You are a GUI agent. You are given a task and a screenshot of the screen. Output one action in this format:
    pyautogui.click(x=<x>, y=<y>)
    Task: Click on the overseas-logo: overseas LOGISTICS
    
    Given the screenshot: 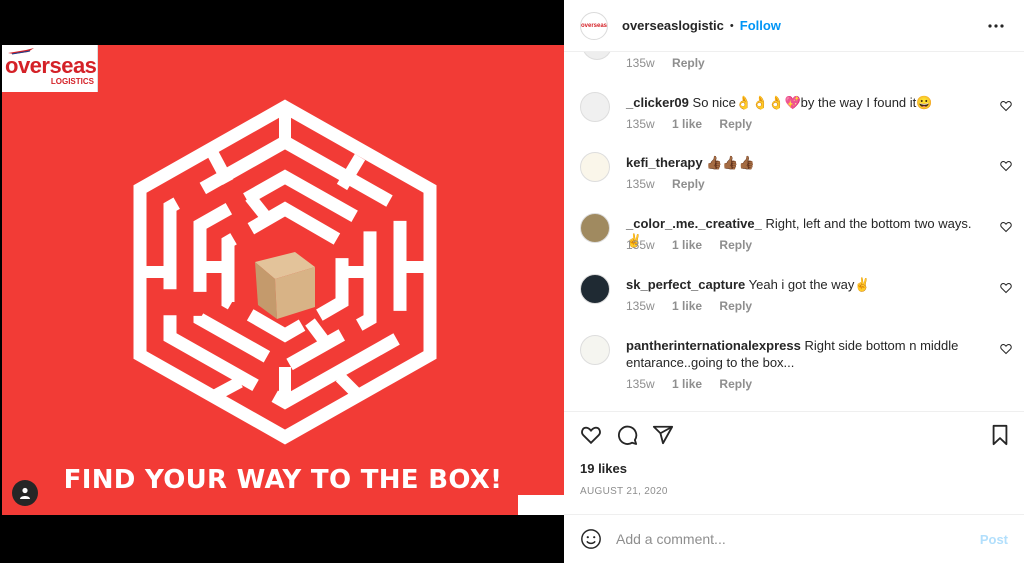 What is the action you would take?
    pyautogui.click(x=50, y=68)
    